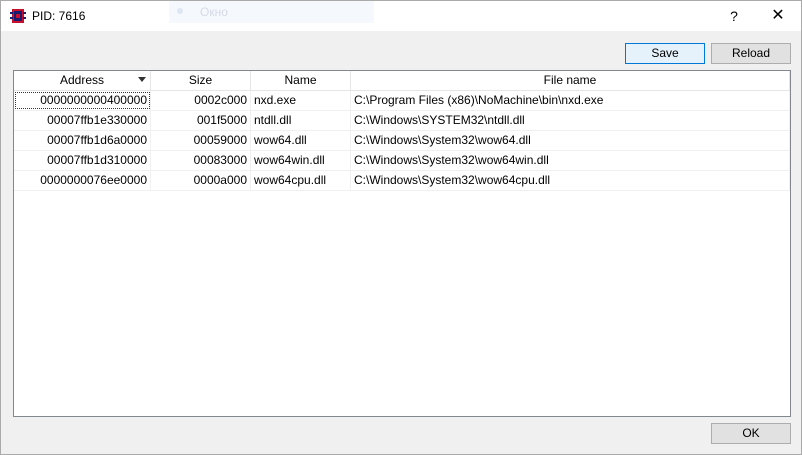  Describe the element at coordinates (570, 80) in the screenshot. I see `column-header-file-name: File name` at that location.